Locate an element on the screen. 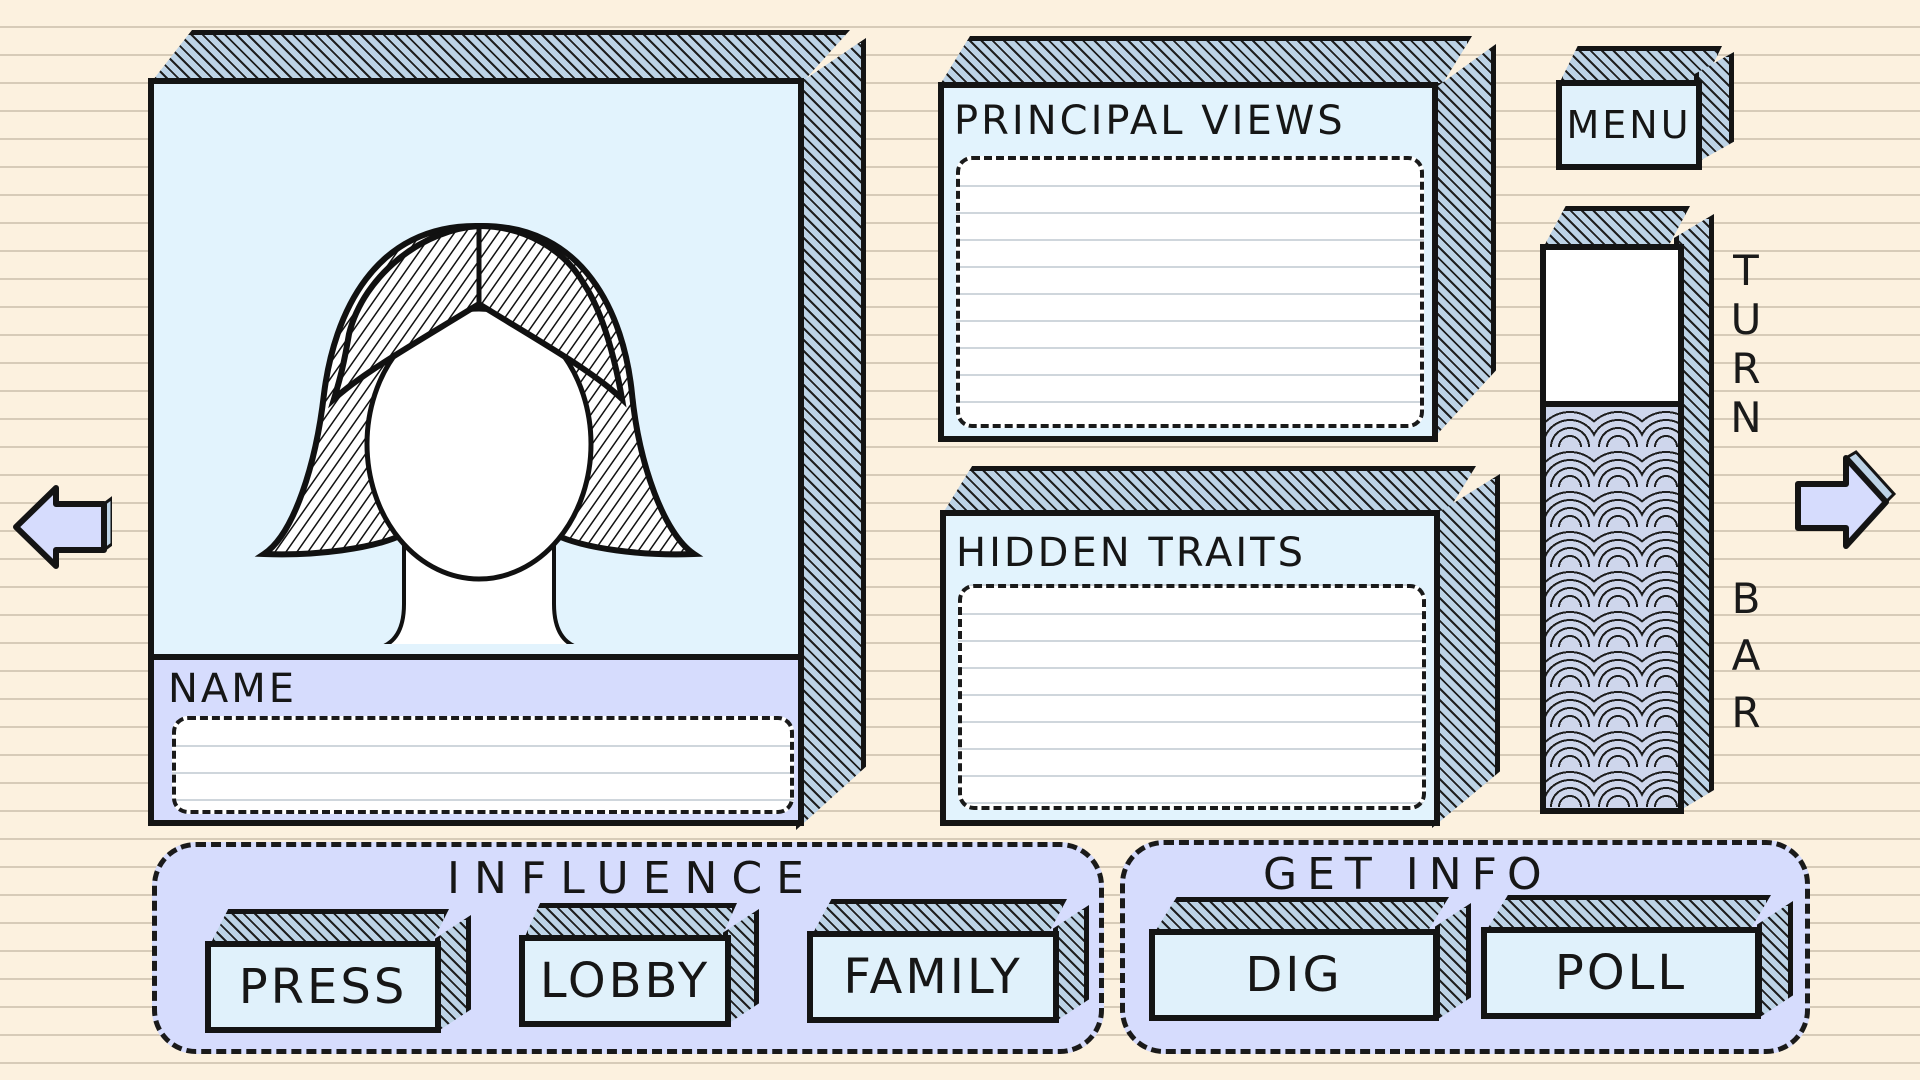 The image size is (1920, 1080). influence-title: INFLUENCE is located at coordinates (632, 878).